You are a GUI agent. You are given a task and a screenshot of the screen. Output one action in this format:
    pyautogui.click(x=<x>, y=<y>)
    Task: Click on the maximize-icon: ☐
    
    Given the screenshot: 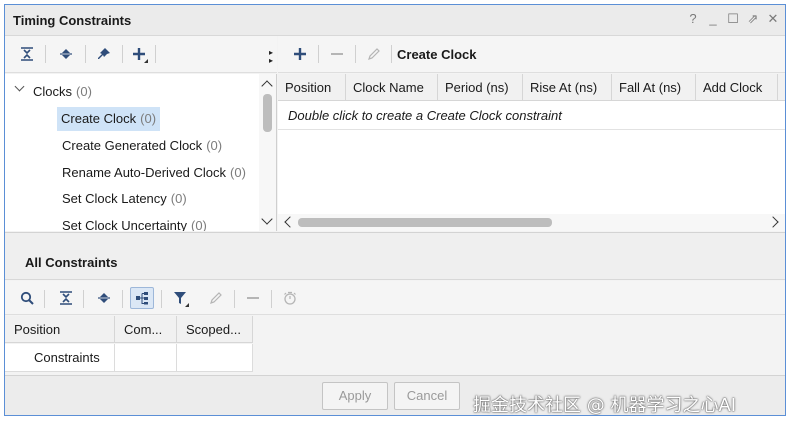 What is the action you would take?
    pyautogui.click(x=733, y=19)
    